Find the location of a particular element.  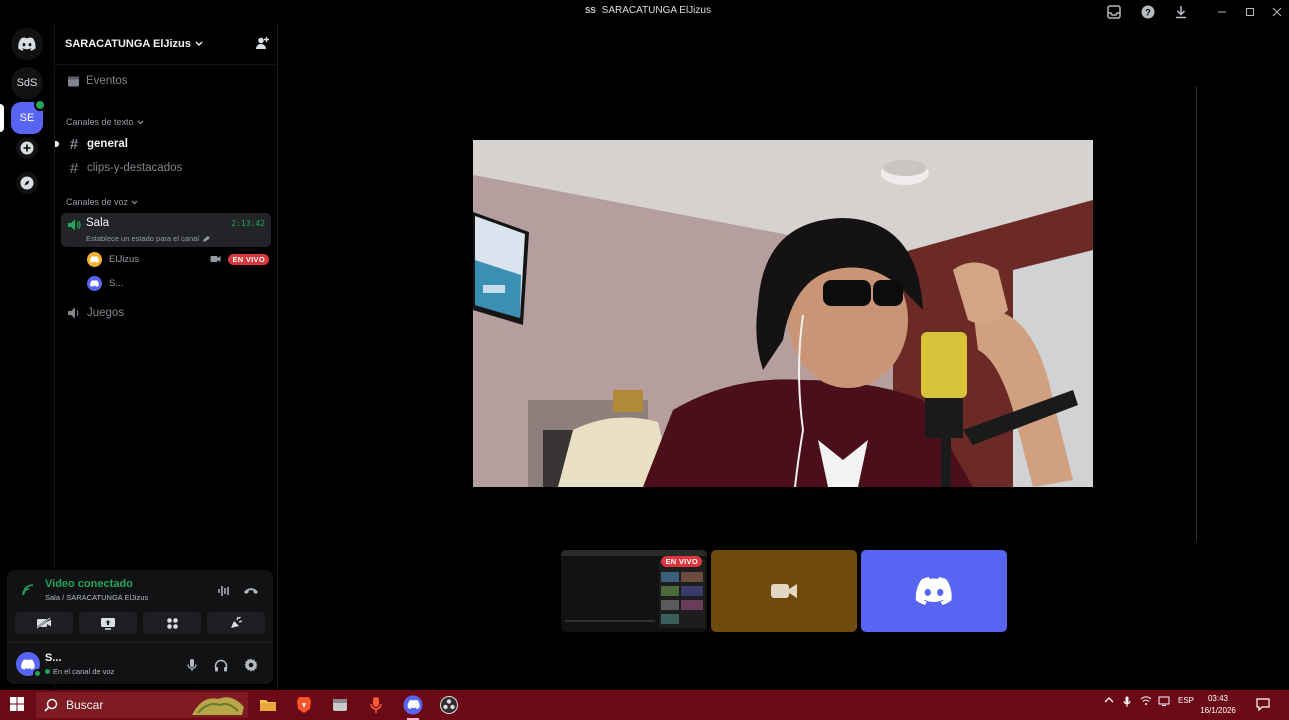

file-explorer-icon is located at coordinates (268, 705).